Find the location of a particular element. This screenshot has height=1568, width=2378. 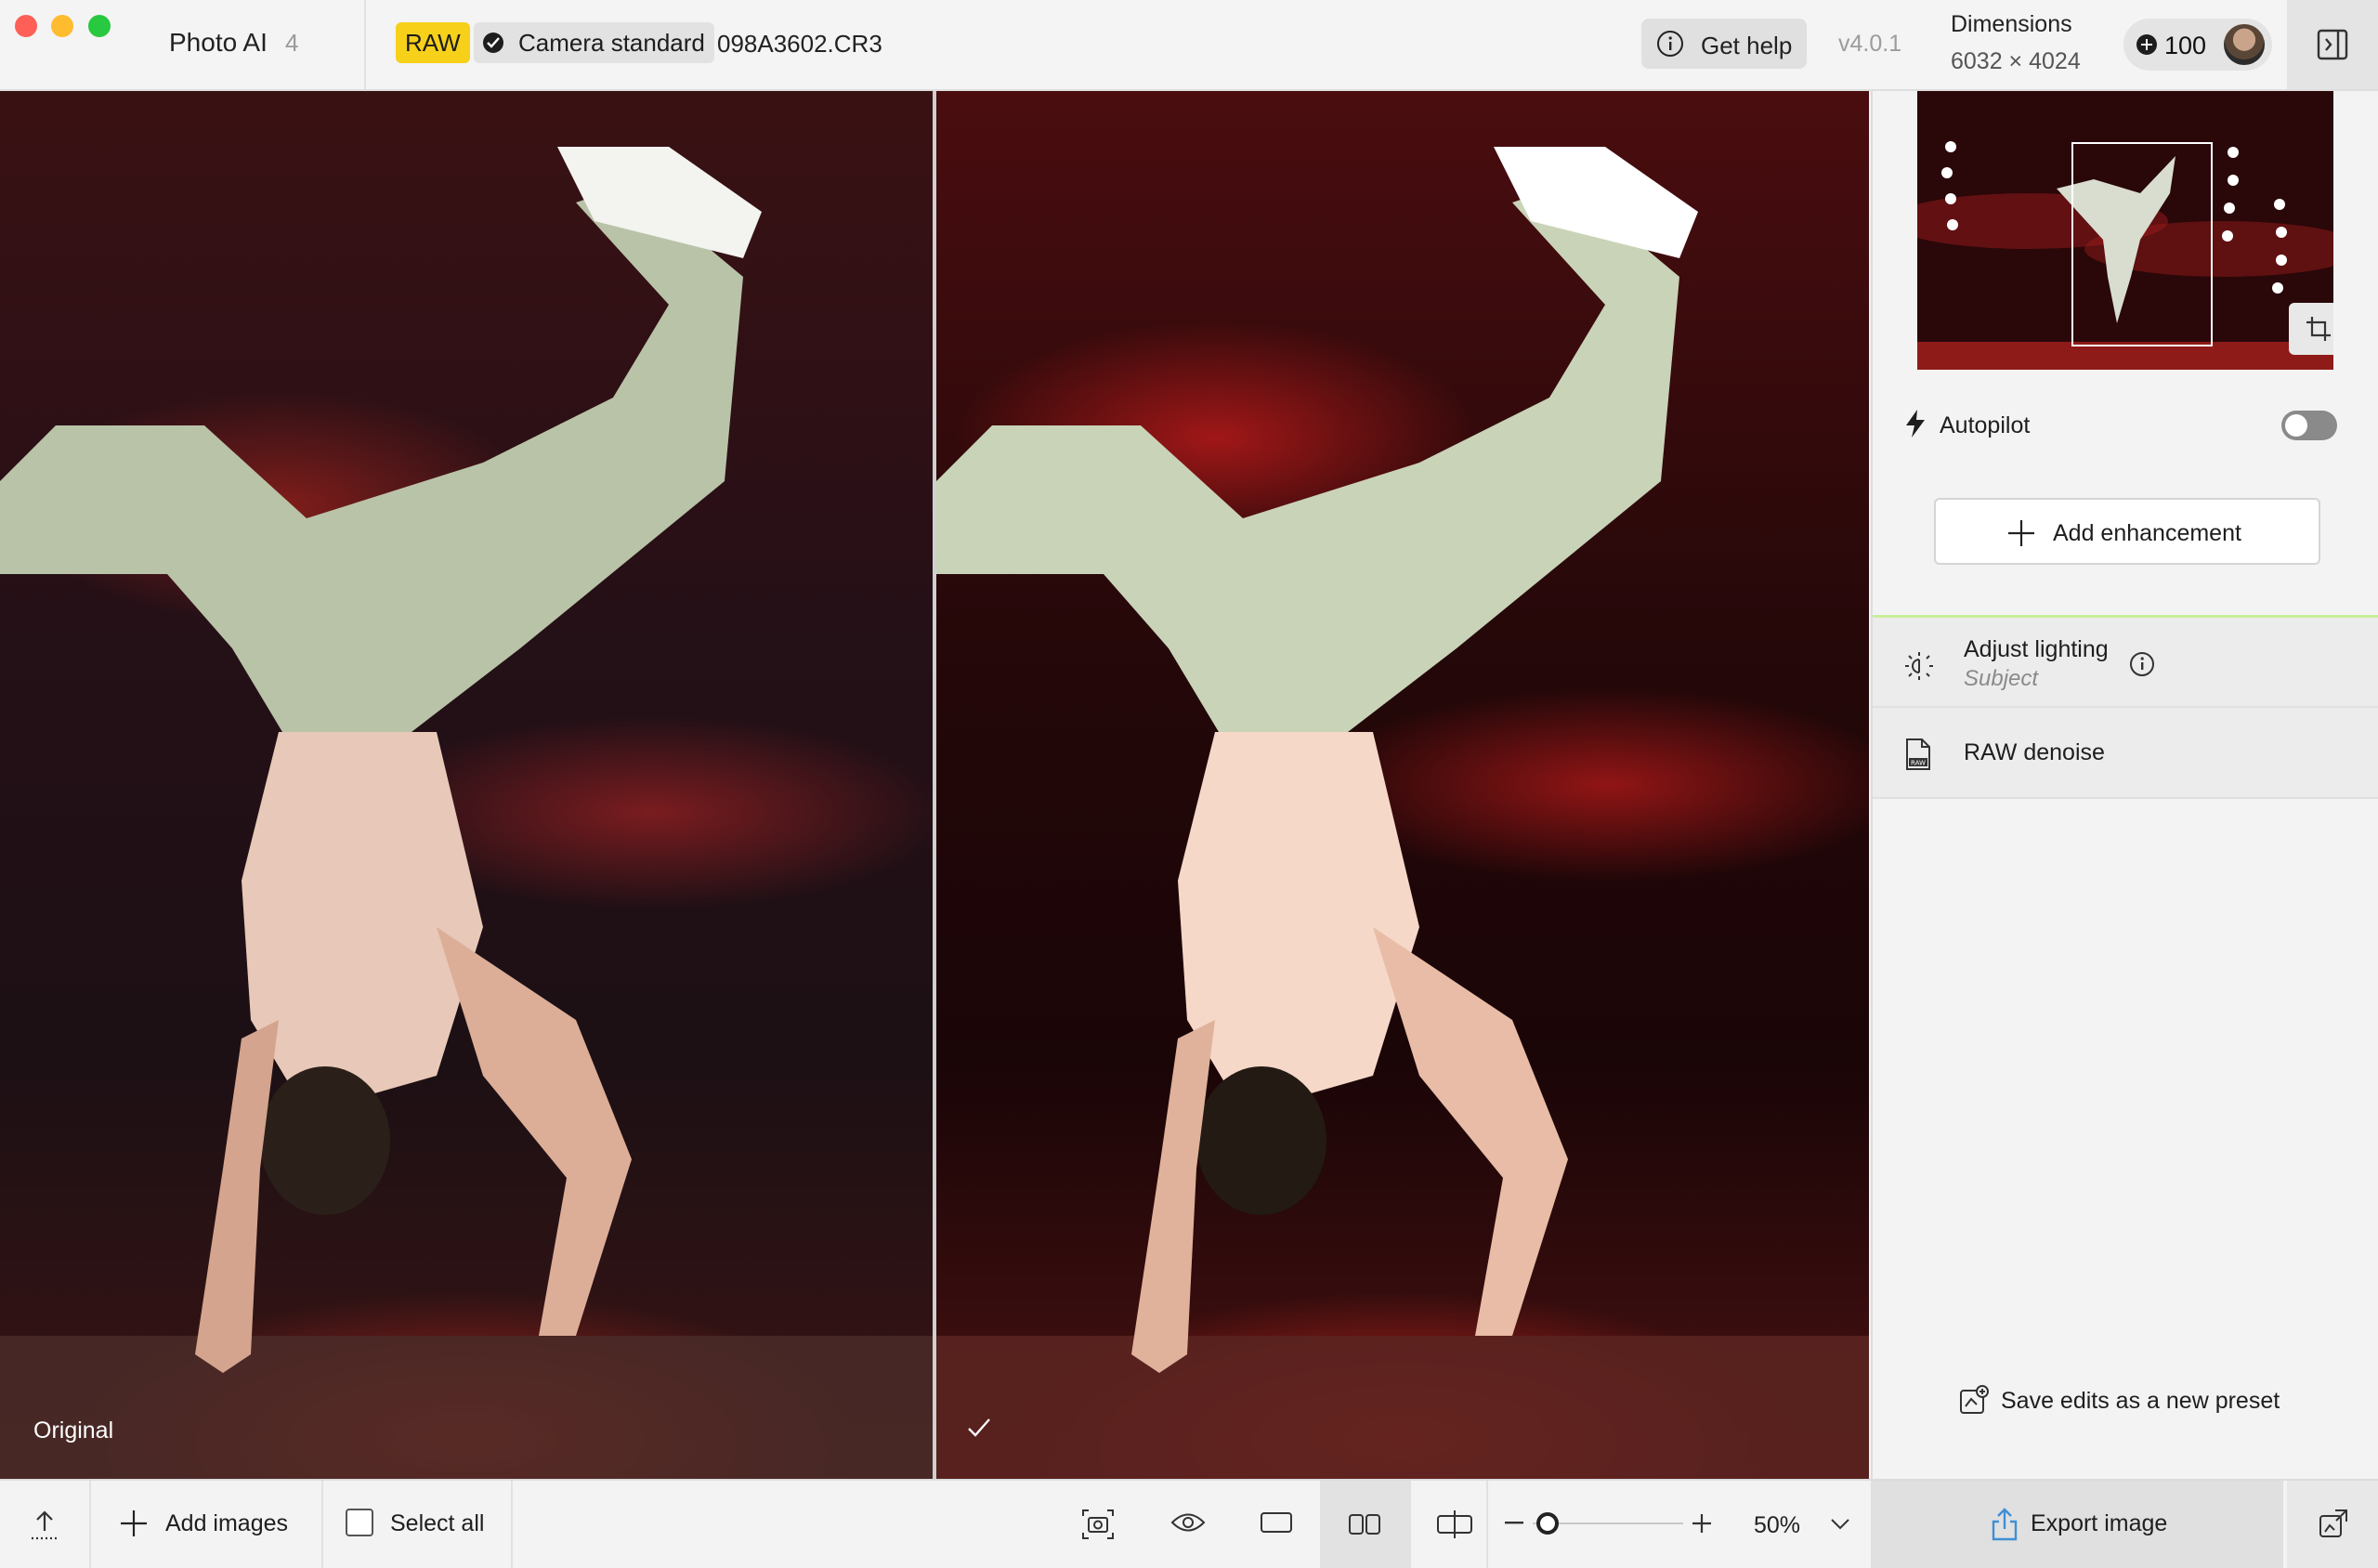

enhancement-item-raw-denoise: RAW RAW denoise is located at coordinates (2126, 753).